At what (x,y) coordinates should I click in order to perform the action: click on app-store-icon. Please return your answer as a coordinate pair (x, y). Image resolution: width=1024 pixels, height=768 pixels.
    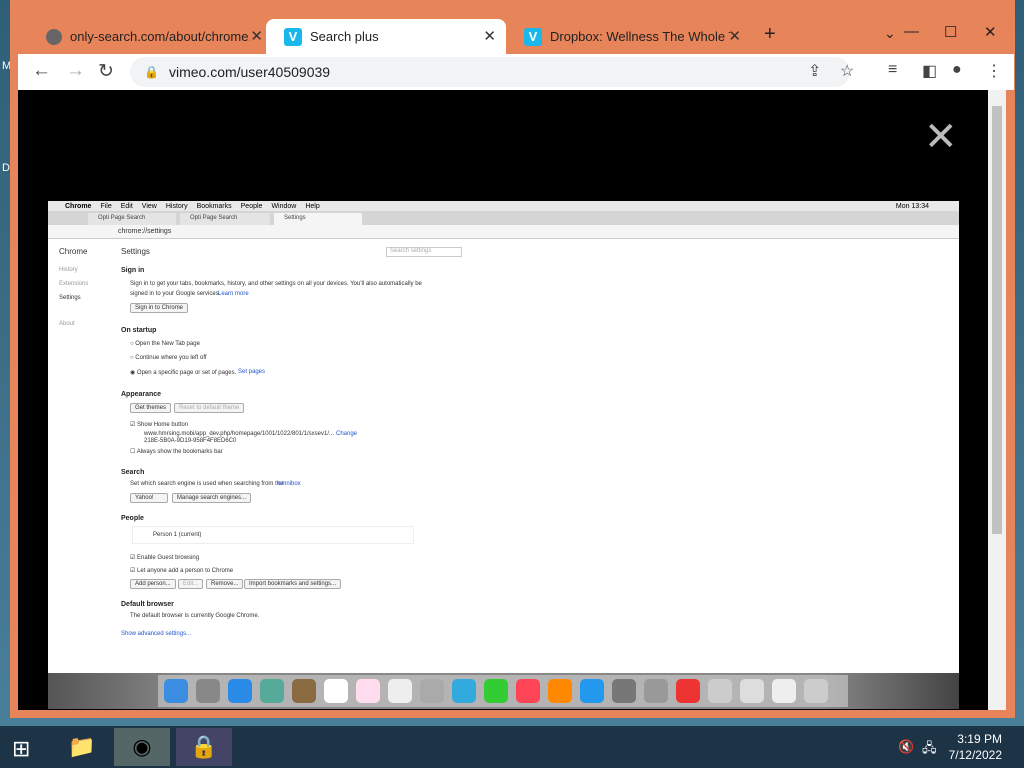
    Looking at the image, I should click on (592, 691).